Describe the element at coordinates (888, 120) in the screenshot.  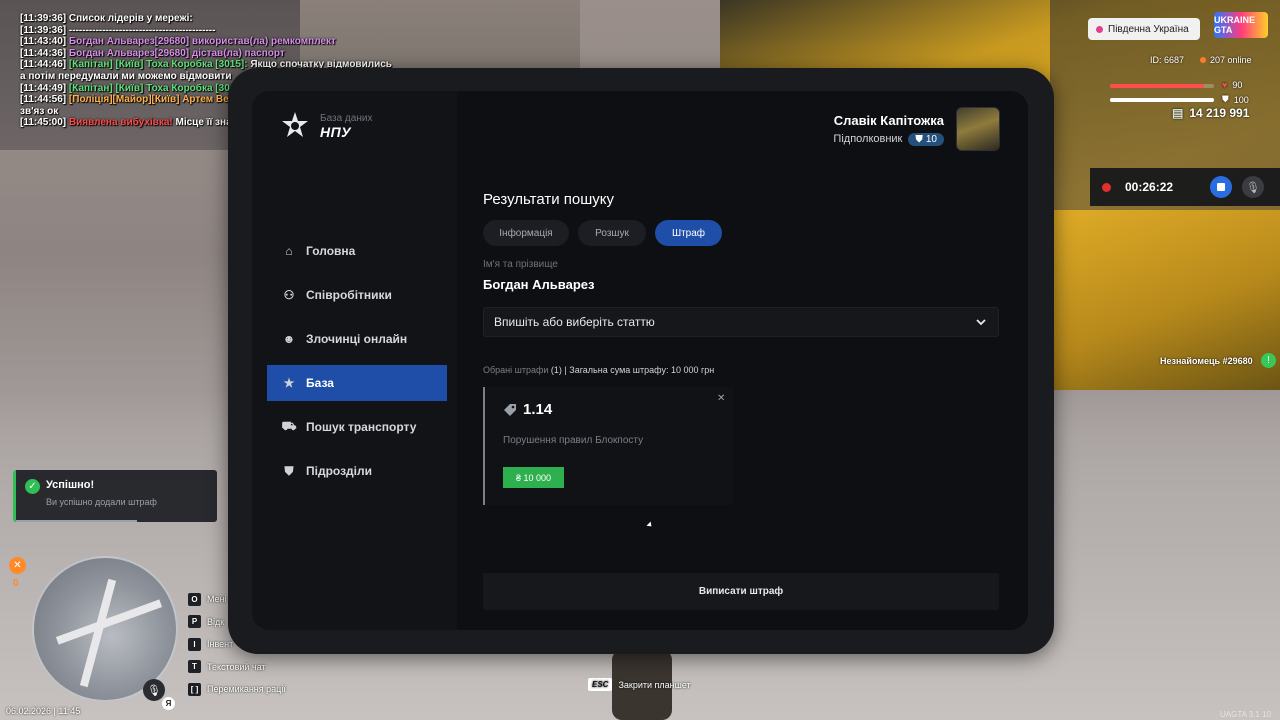
I see `user-name: Славік Капітожка` at that location.